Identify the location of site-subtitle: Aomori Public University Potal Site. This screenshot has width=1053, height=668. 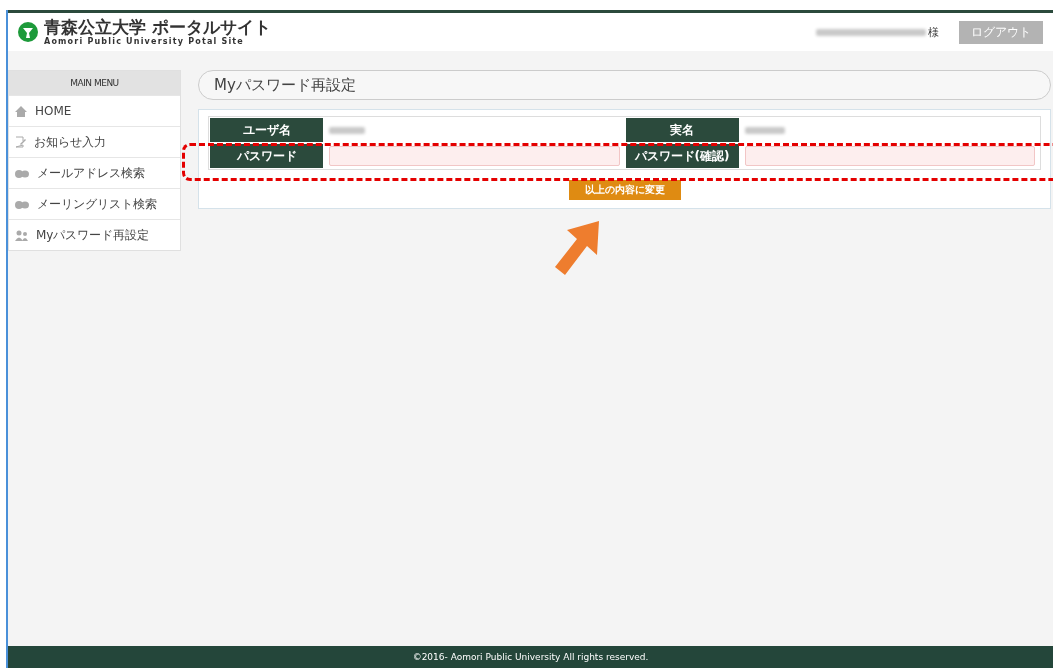
(144, 41).